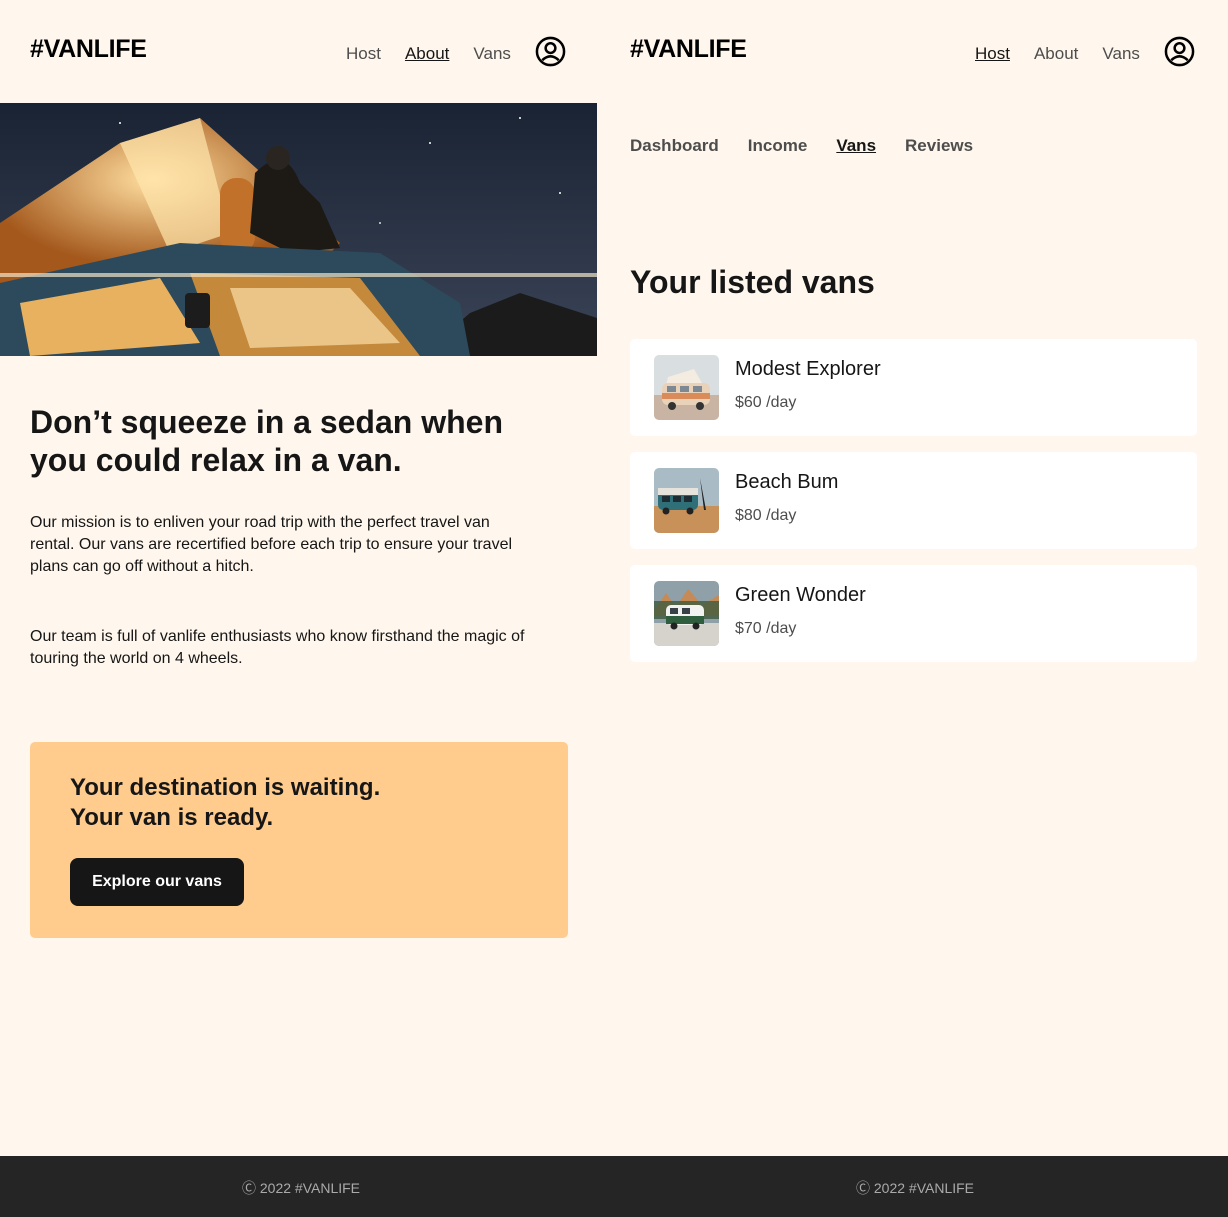  I want to click on hero-image, so click(298, 229).